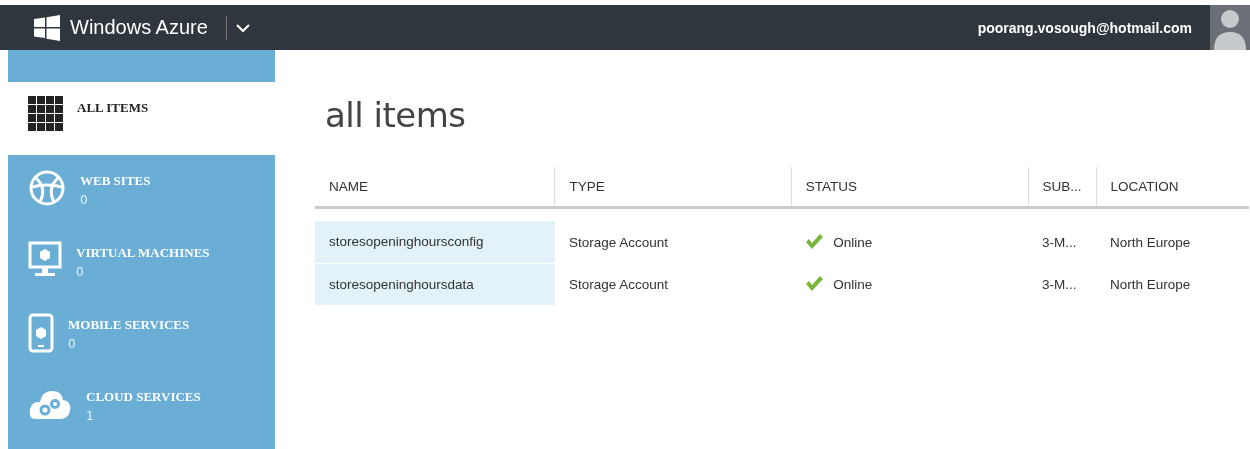 This screenshot has width=1250, height=449. I want to click on column-header: LOCATION, so click(1172, 187).